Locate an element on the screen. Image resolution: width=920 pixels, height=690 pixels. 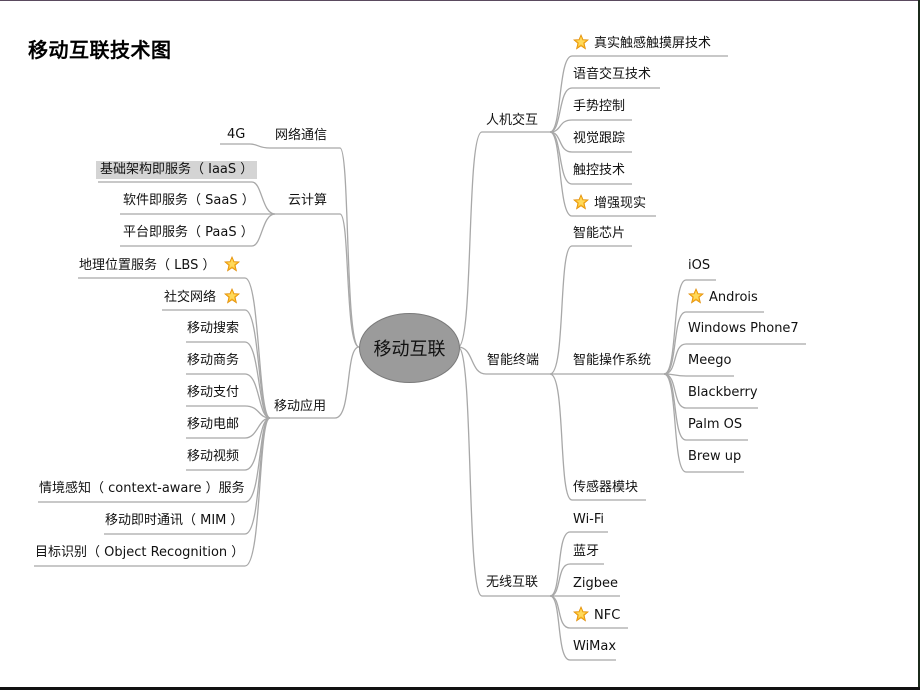
branch-smart-terminal: 智能终端 is located at coordinates (513, 361).